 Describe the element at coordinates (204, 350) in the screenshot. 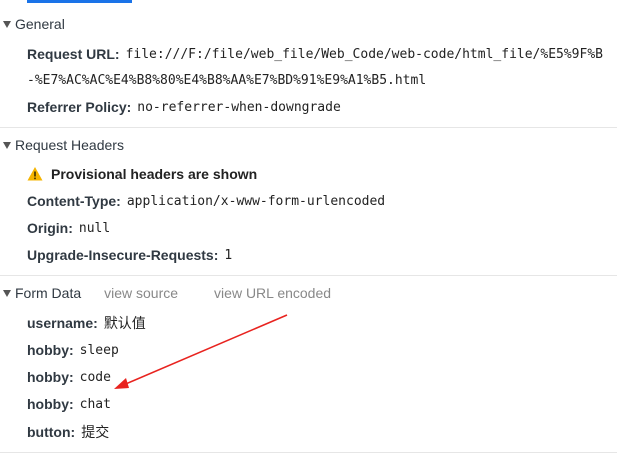

I see `annotation-arrow-line` at that location.